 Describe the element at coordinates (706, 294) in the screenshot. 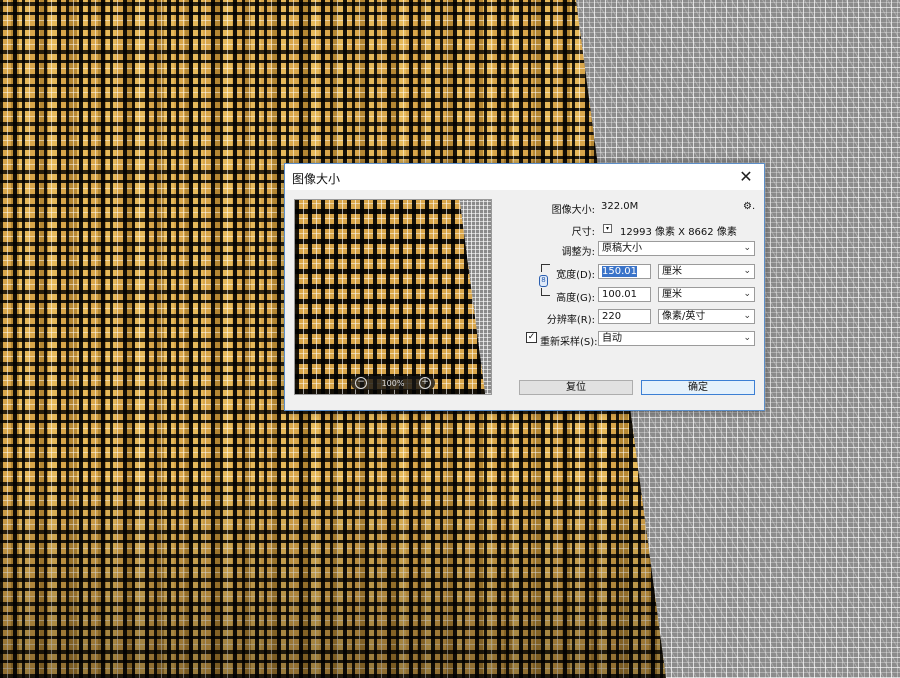

I see `height-unit-select: 厘米 ⌄` at that location.